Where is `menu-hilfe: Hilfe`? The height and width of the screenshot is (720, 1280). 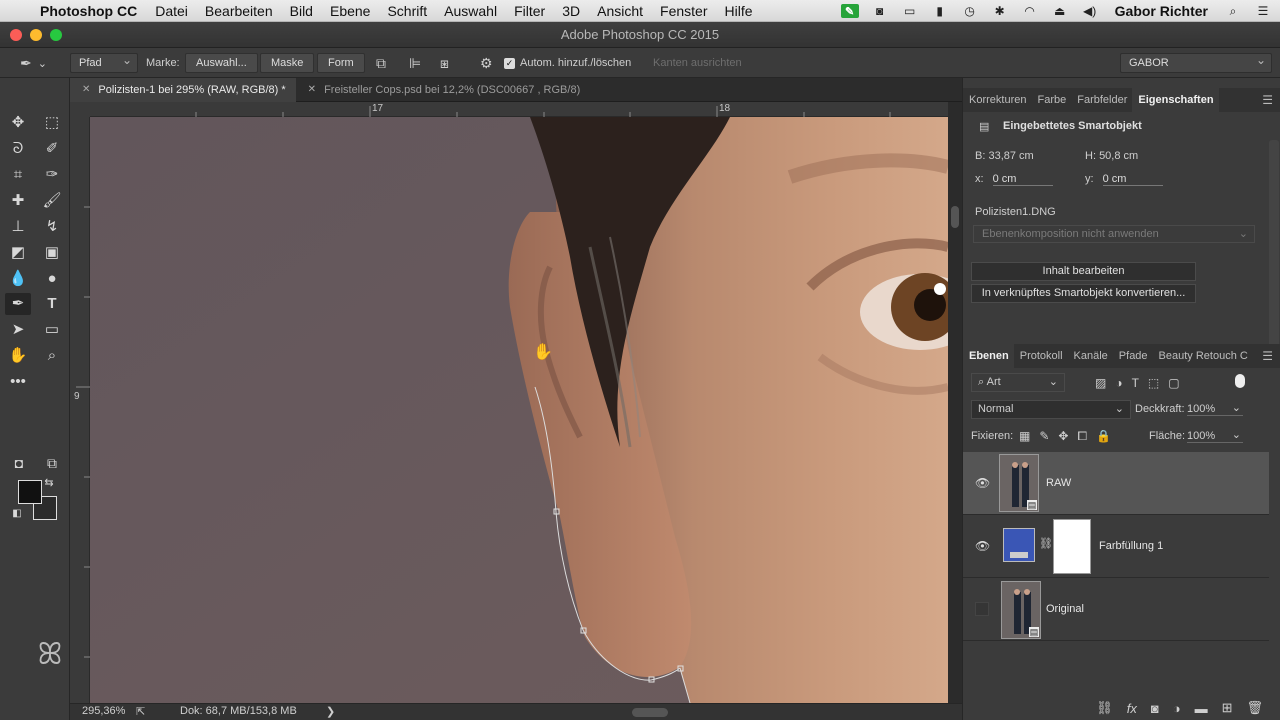
menu-hilfe: Hilfe is located at coordinates (739, 11).